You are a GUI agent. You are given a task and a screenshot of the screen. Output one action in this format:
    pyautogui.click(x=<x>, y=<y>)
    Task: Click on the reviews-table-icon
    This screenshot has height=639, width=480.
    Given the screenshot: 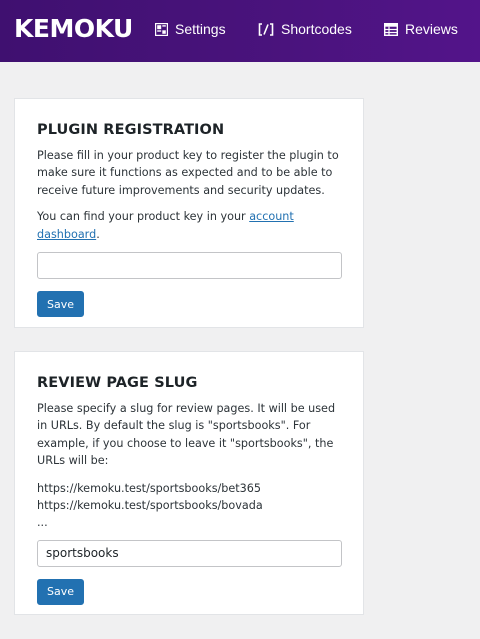 What is the action you would take?
    pyautogui.click(x=391, y=29)
    